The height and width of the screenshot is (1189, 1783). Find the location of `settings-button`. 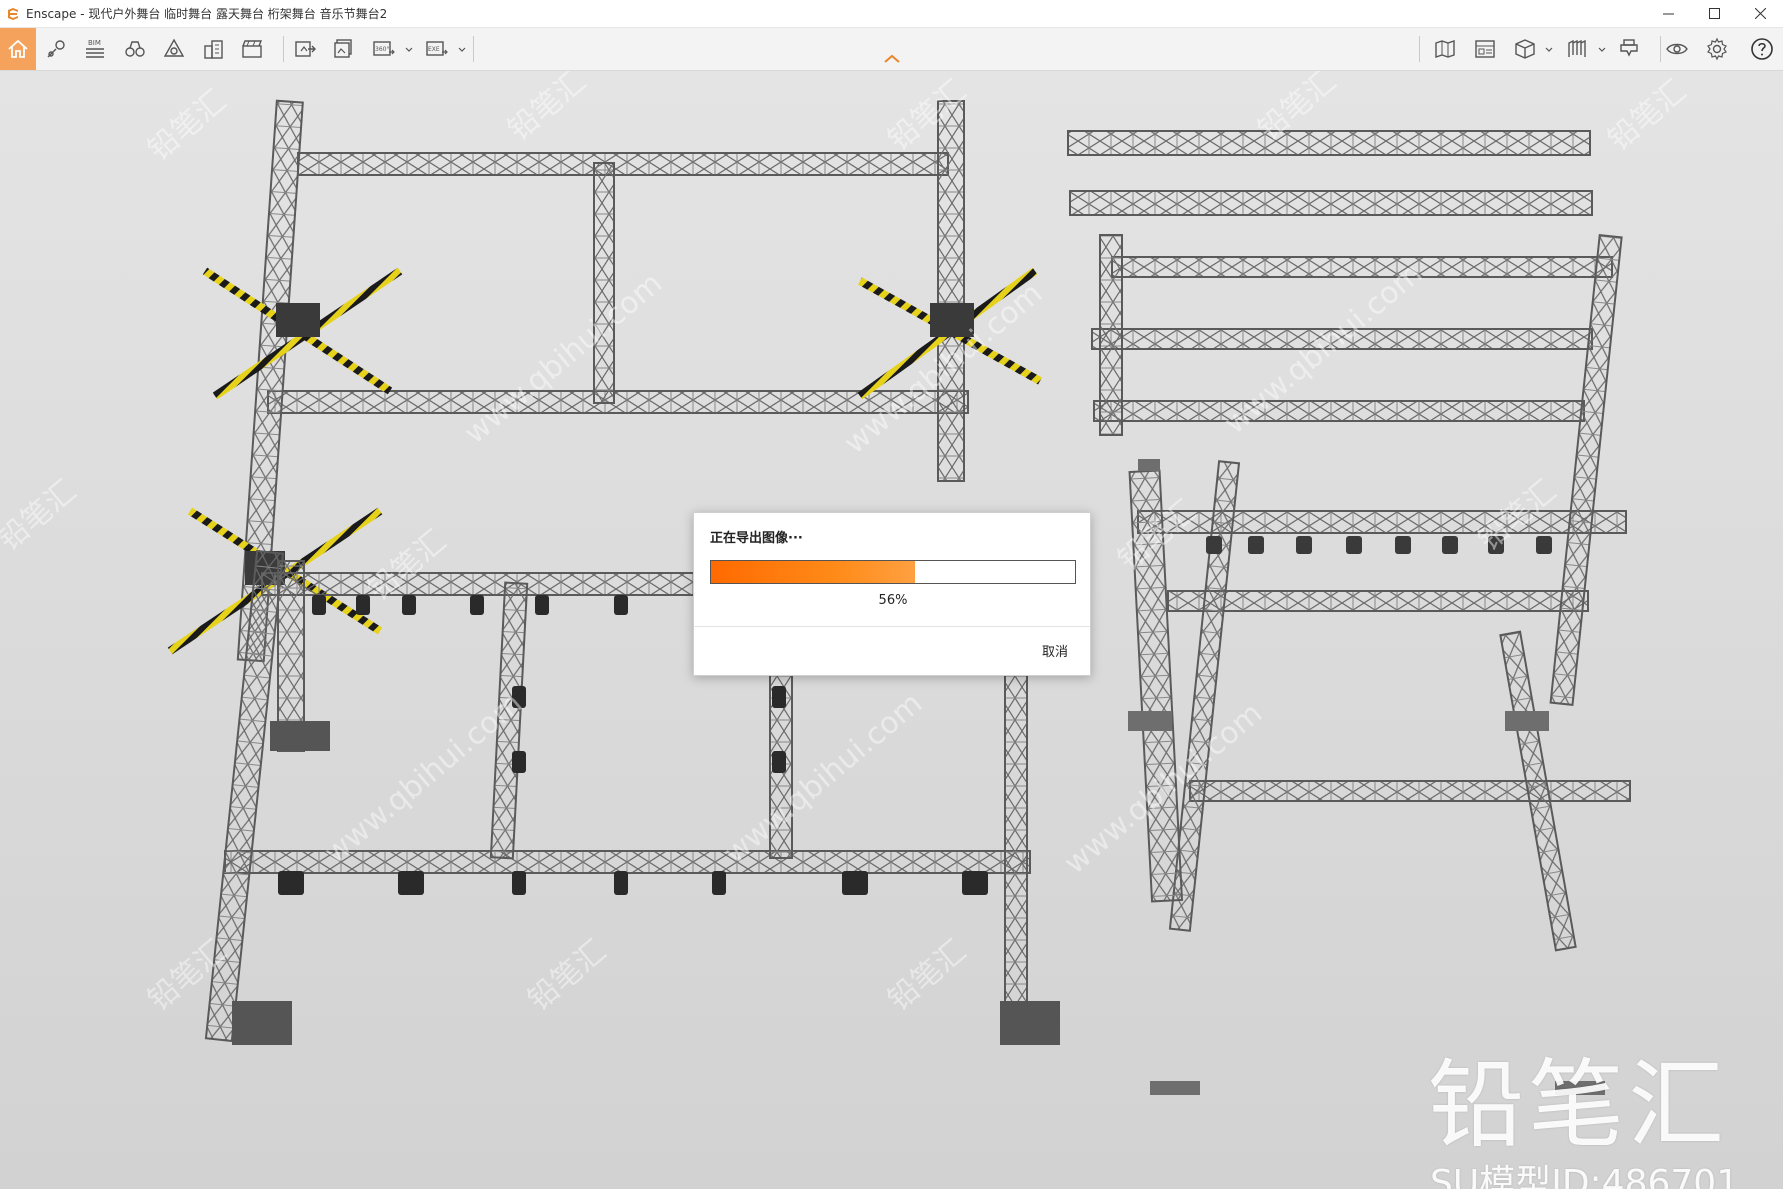

settings-button is located at coordinates (1717, 49).